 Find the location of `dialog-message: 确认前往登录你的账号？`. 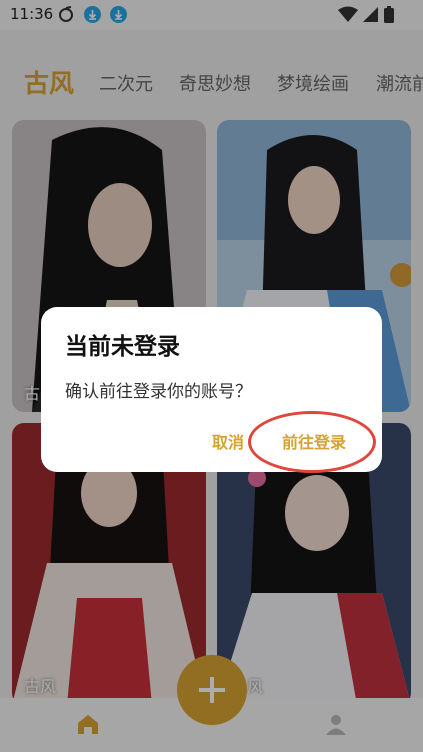

dialog-message: 确认前往登录你的账号？ is located at coordinates (158, 392).